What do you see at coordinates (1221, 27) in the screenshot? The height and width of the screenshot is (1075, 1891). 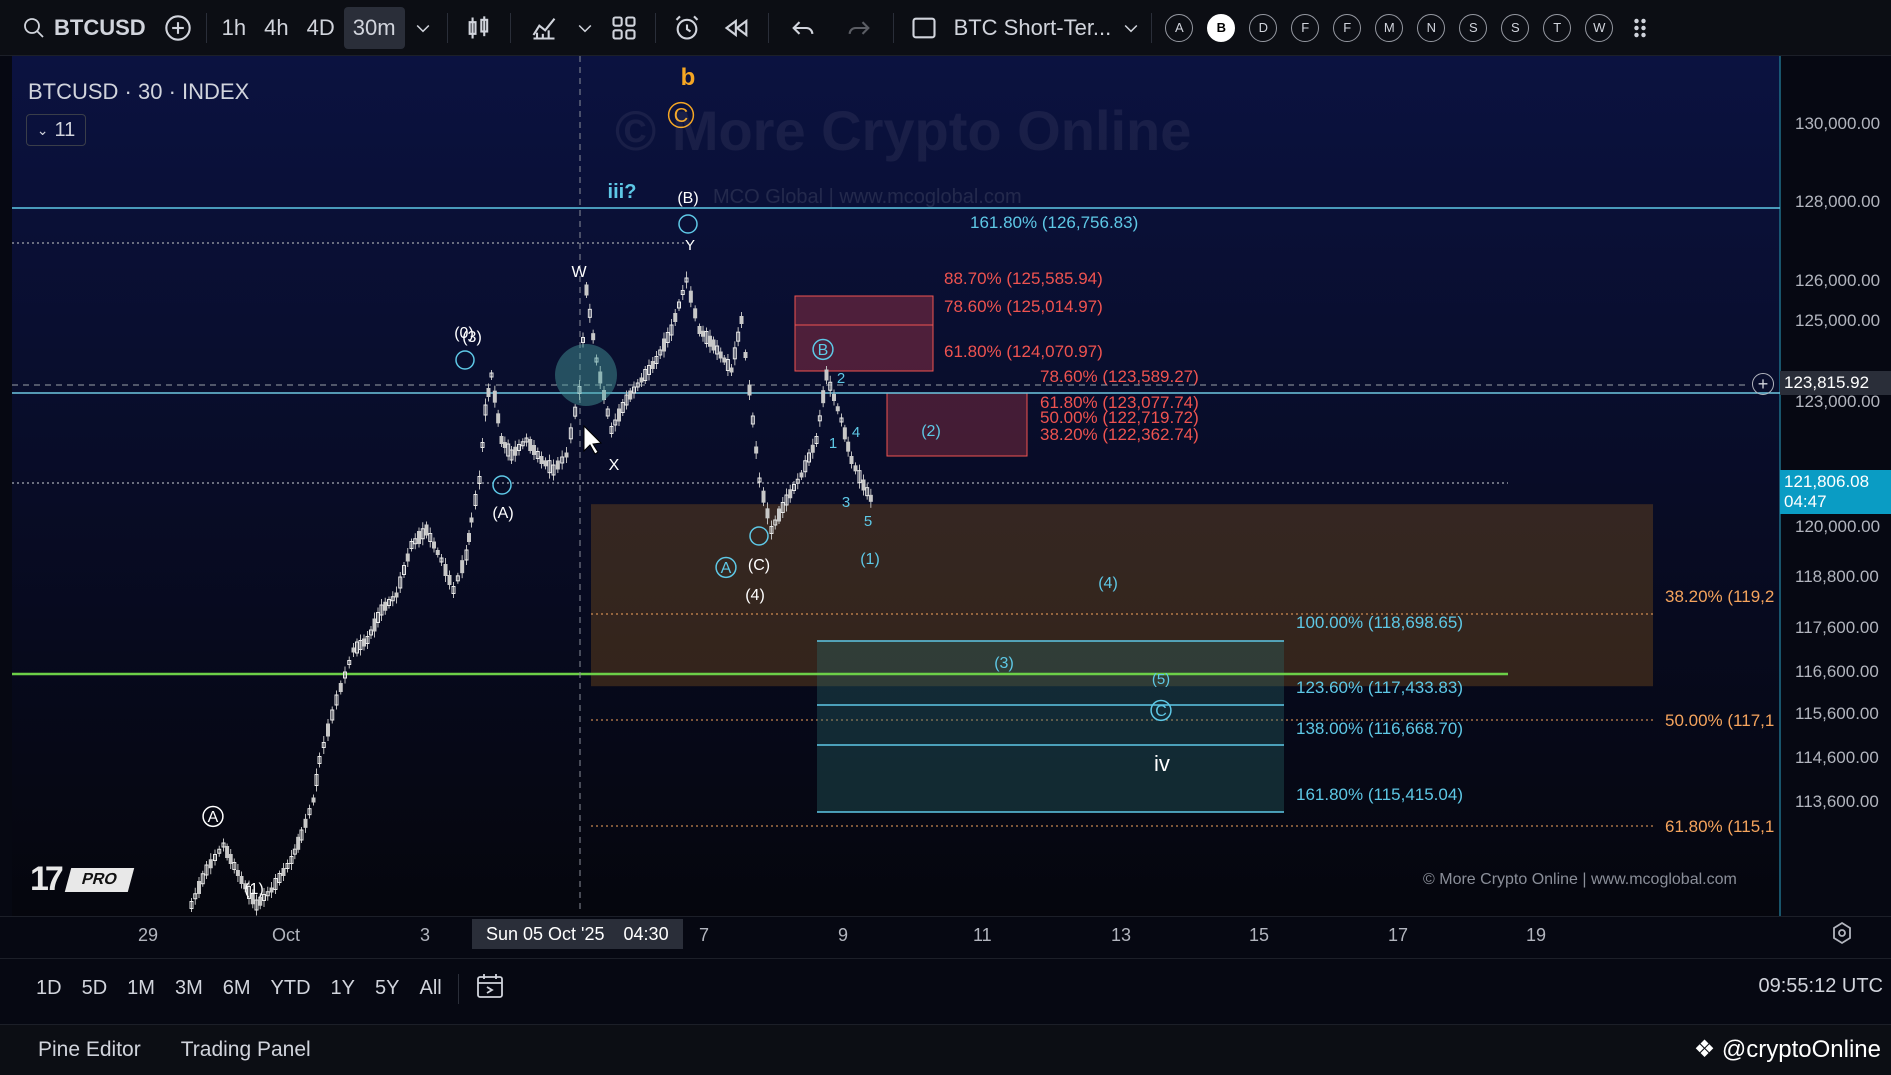 I see `quick-letter-b: B` at bounding box center [1221, 27].